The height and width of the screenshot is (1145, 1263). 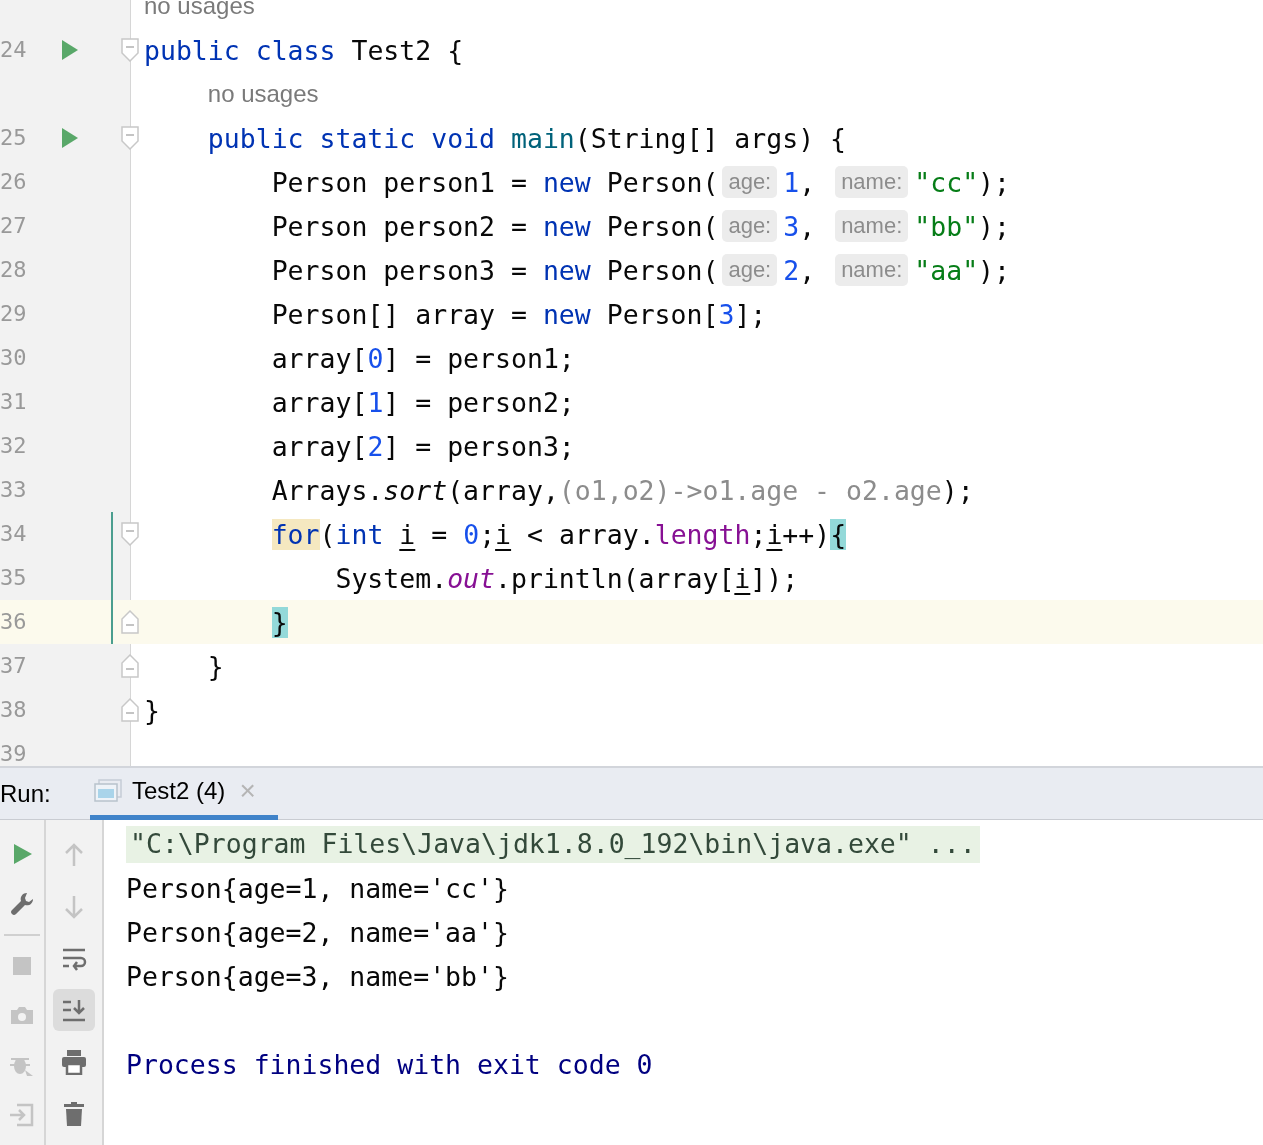 I want to click on code-token: Person person1 =, so click(x=399, y=182).